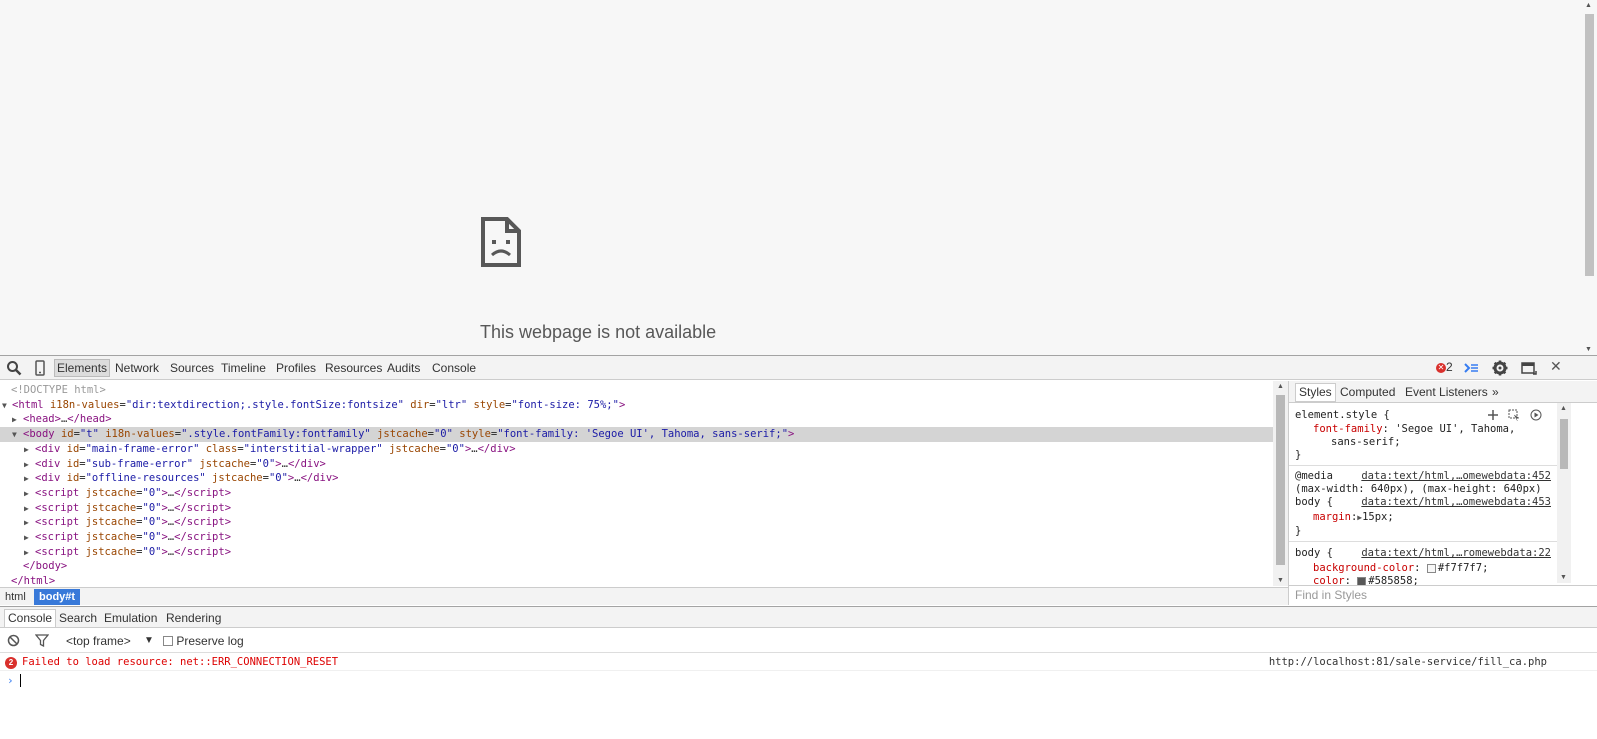 The height and width of the screenshot is (739, 1597). What do you see at coordinates (636, 390) in the screenshot?
I see `tree-doctype: <!DOCTYPE html>` at bounding box center [636, 390].